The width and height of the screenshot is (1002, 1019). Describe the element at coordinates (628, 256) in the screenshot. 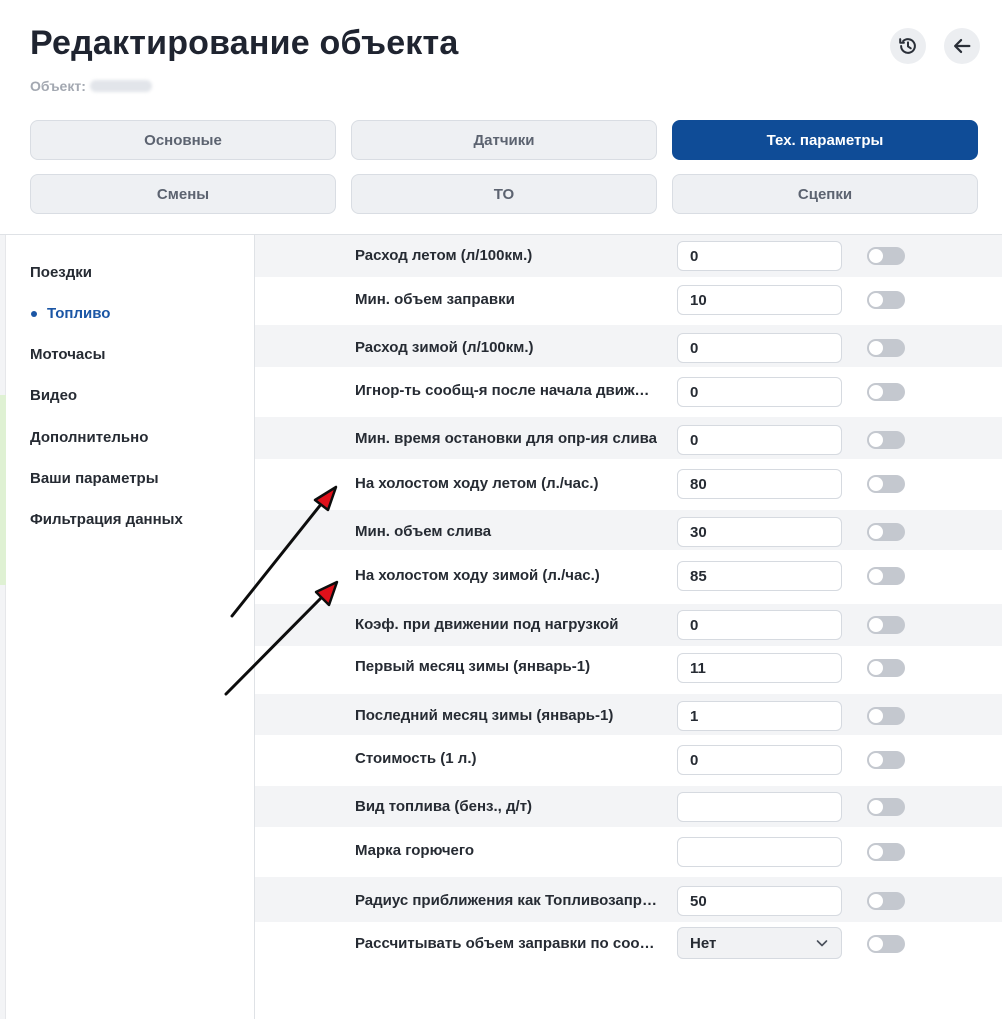

I see `param-row: Расход летом (л/100км.)` at that location.